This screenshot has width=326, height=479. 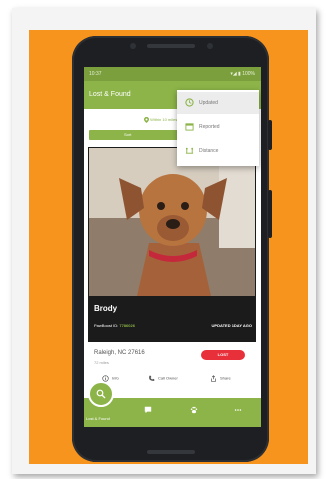 I want to click on power-button, so click(x=270, y=135).